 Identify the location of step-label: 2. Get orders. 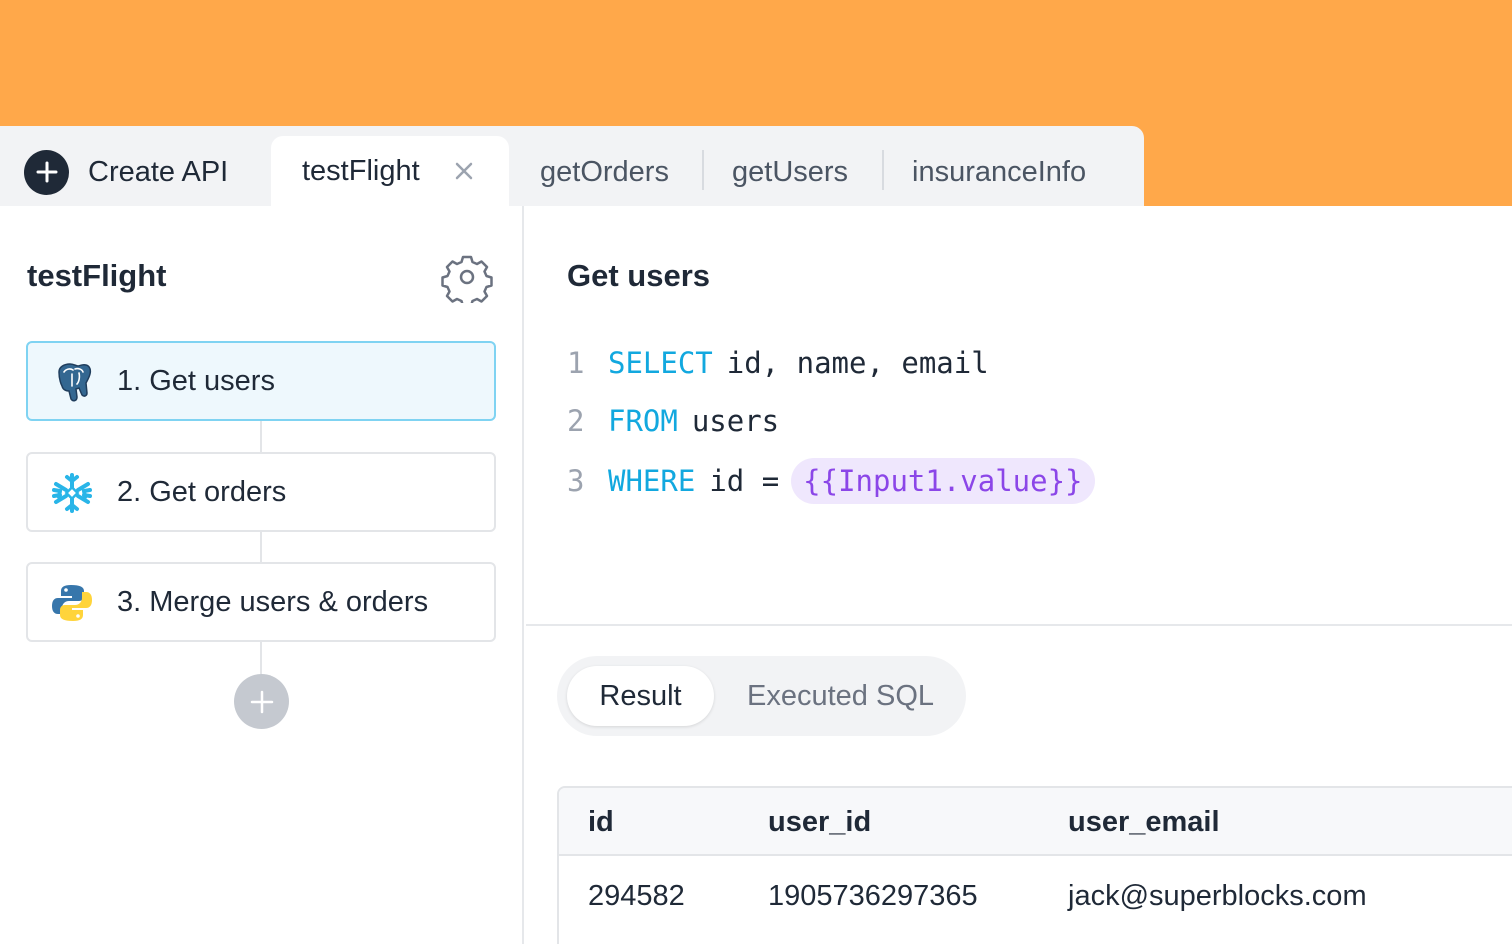
(202, 492).